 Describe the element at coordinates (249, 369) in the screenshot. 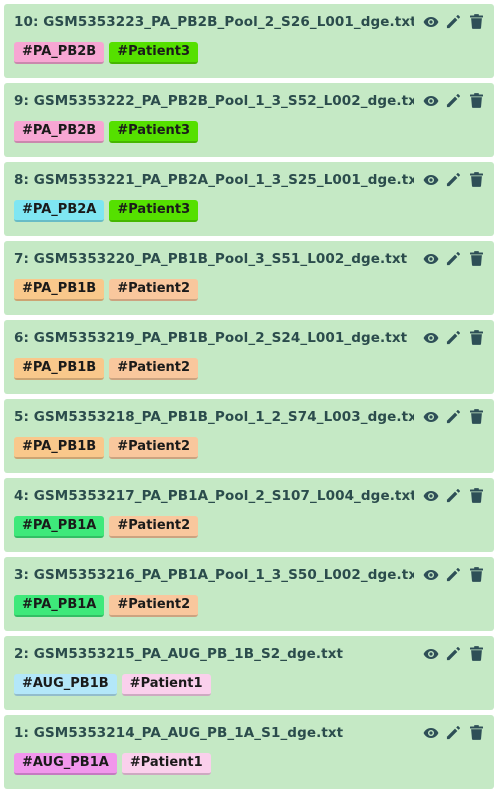

I see `tag-list: #PA_PB1B #Patient2` at that location.